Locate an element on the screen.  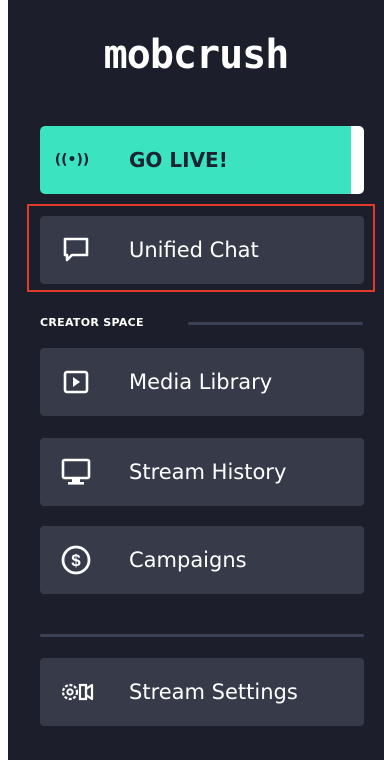
monitor-icon is located at coordinates (76, 472).